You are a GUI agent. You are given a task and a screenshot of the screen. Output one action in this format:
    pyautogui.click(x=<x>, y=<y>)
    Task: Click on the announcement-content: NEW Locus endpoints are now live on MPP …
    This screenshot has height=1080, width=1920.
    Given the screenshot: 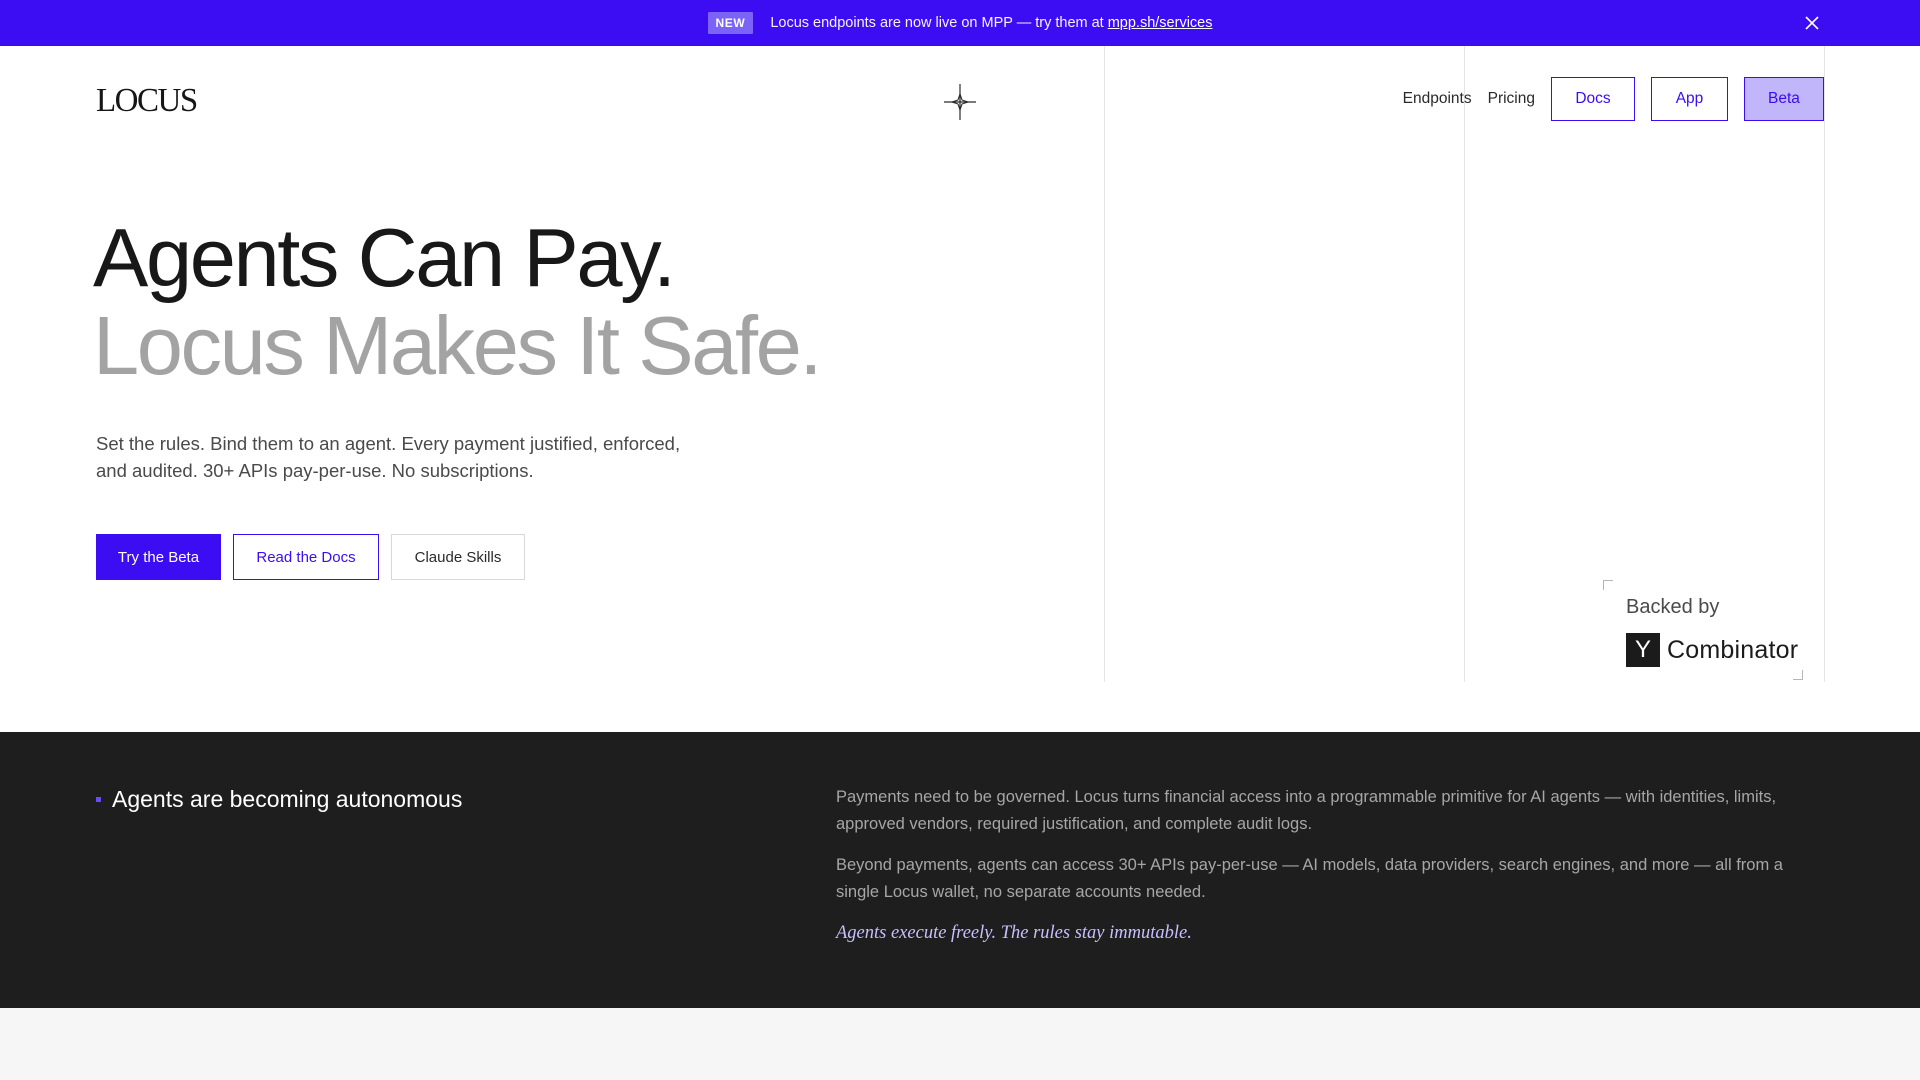 What is the action you would take?
    pyautogui.click(x=960, y=23)
    